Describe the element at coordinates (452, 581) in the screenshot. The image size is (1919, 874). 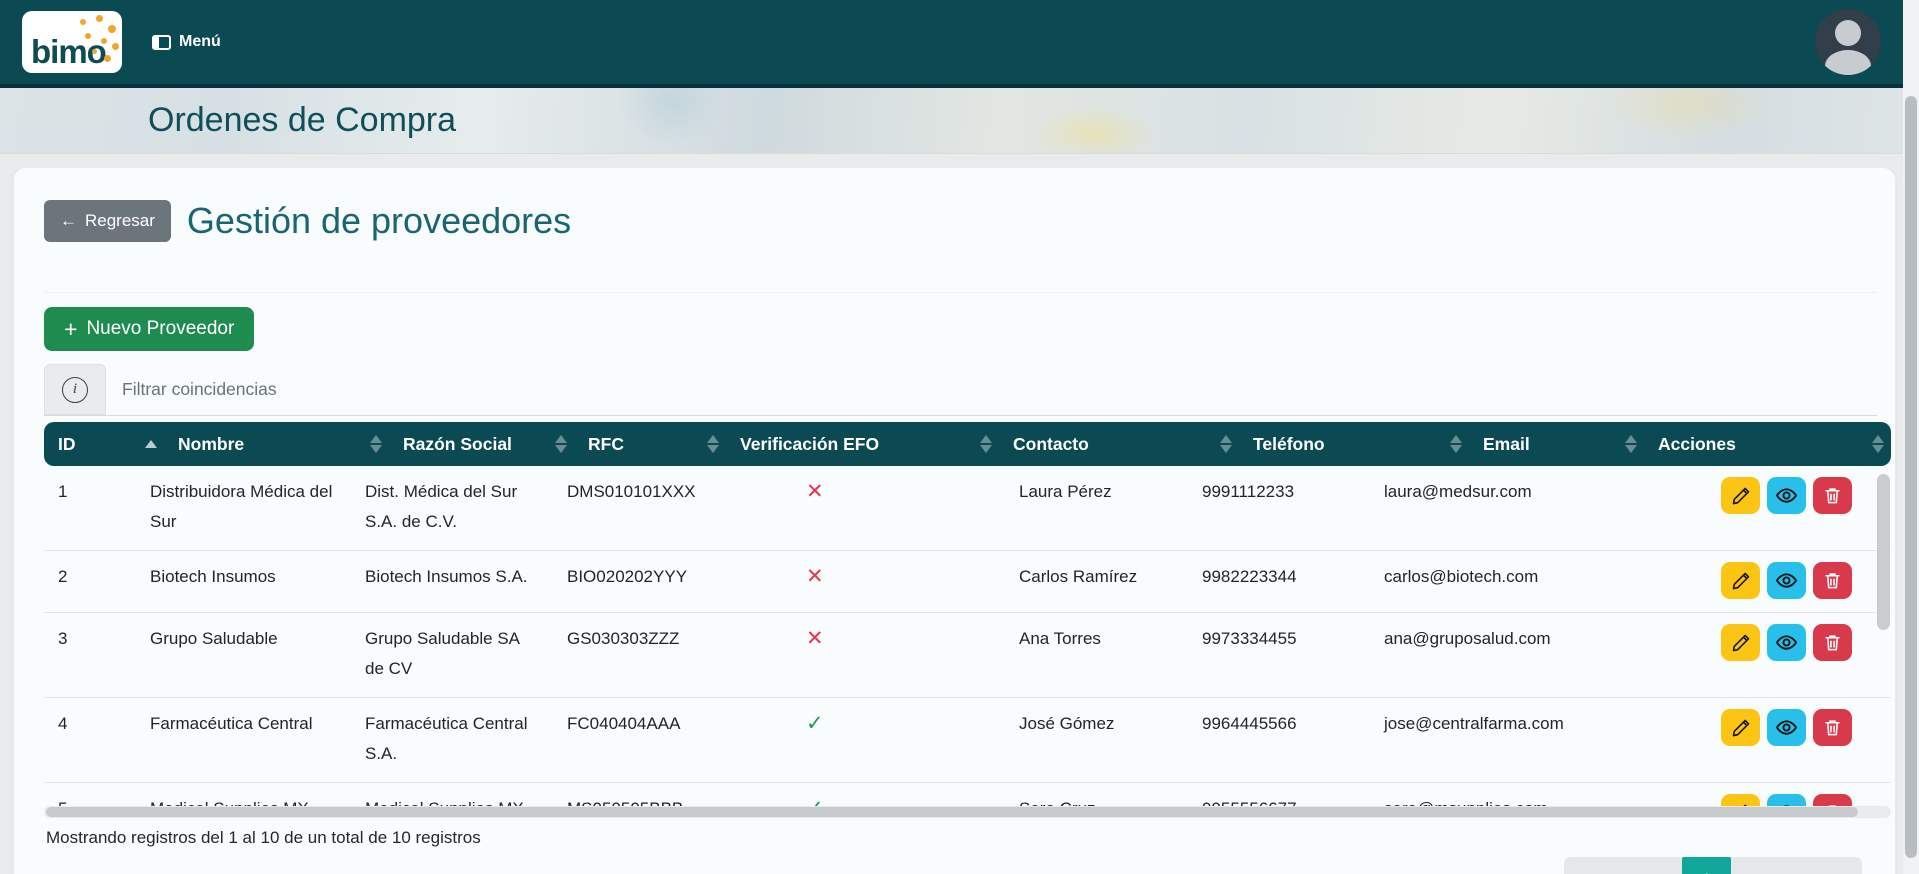
I see `cell-razon-social: Biotech Insumos S.A.` at that location.